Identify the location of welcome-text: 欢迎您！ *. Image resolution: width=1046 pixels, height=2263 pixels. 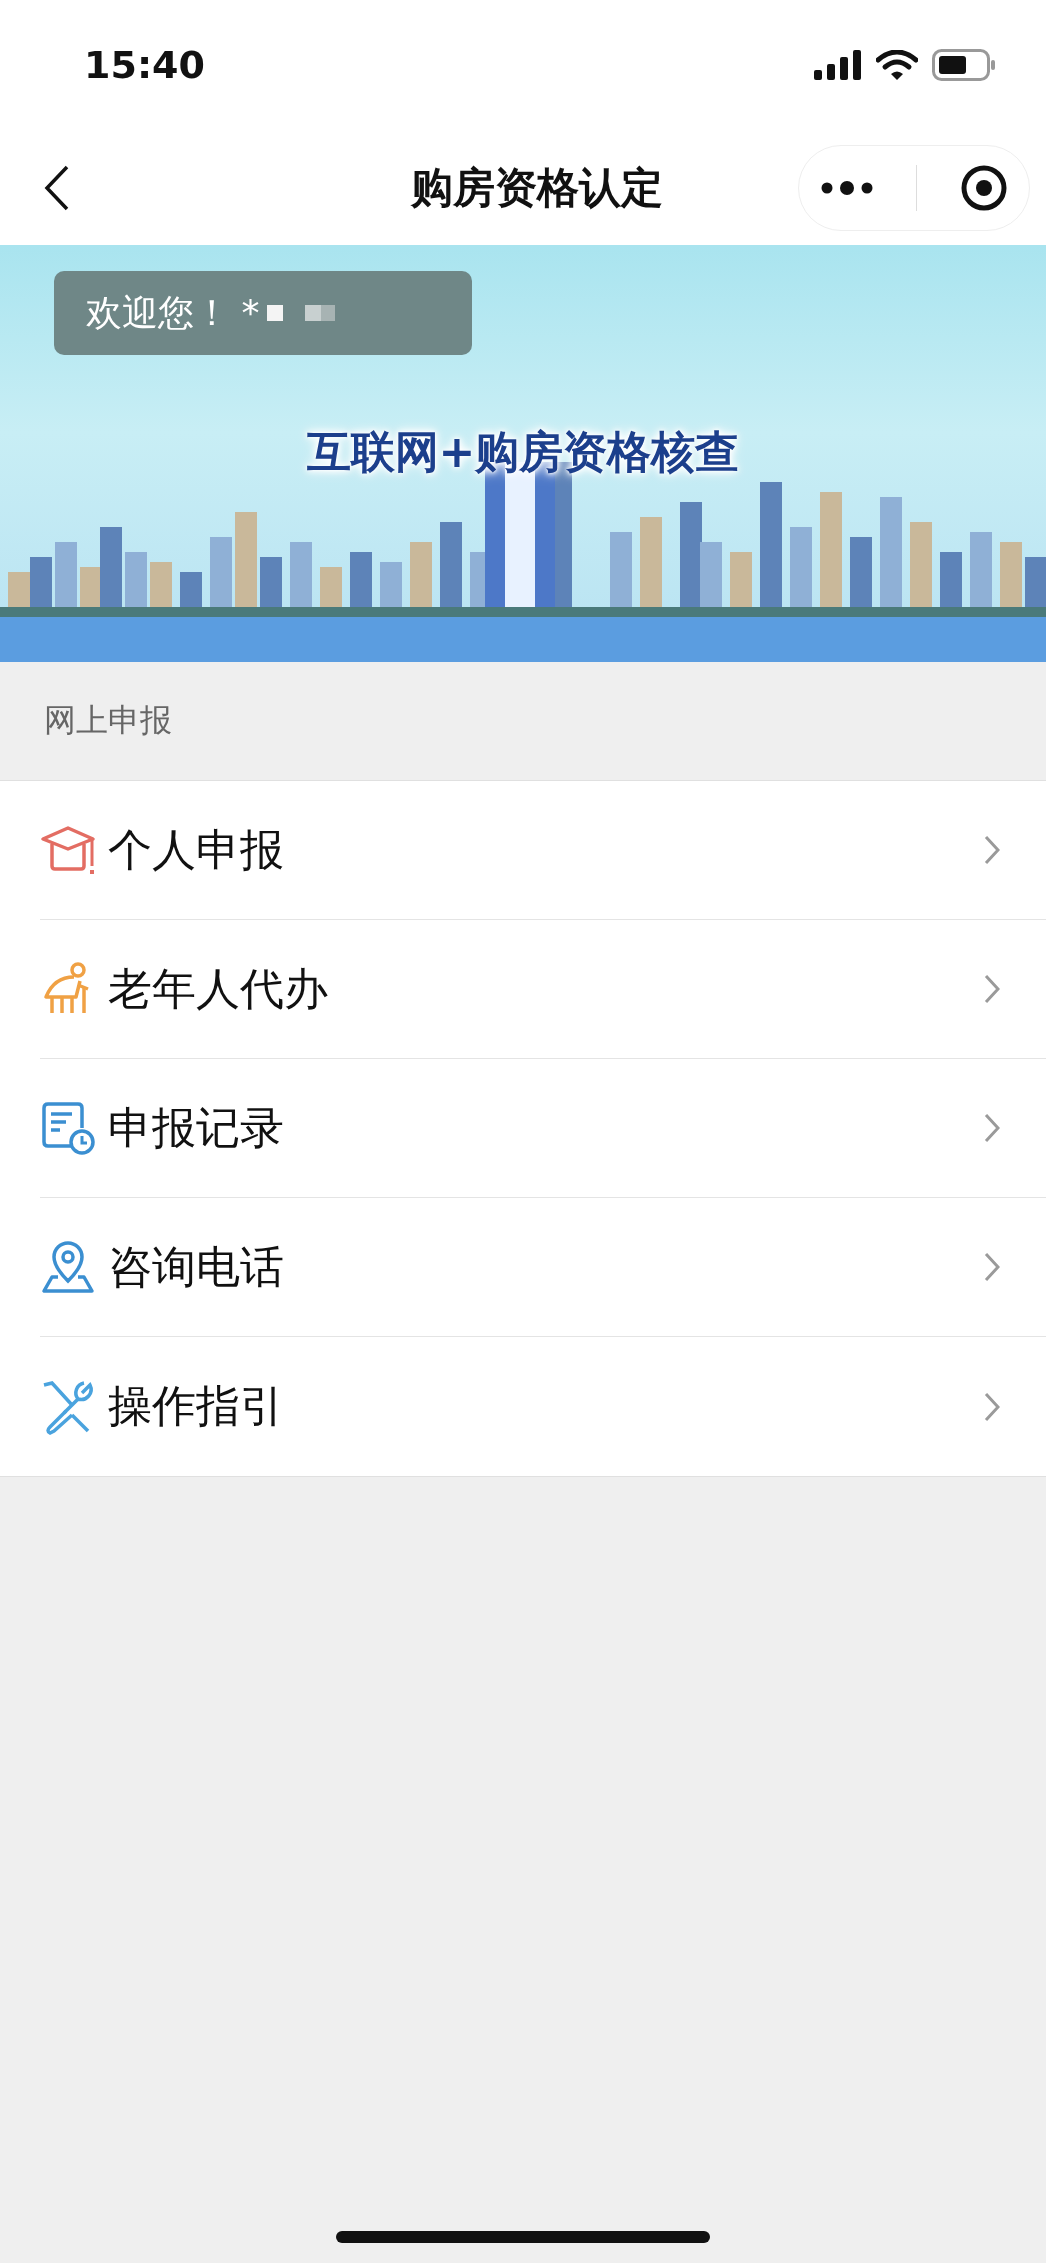
(173, 312).